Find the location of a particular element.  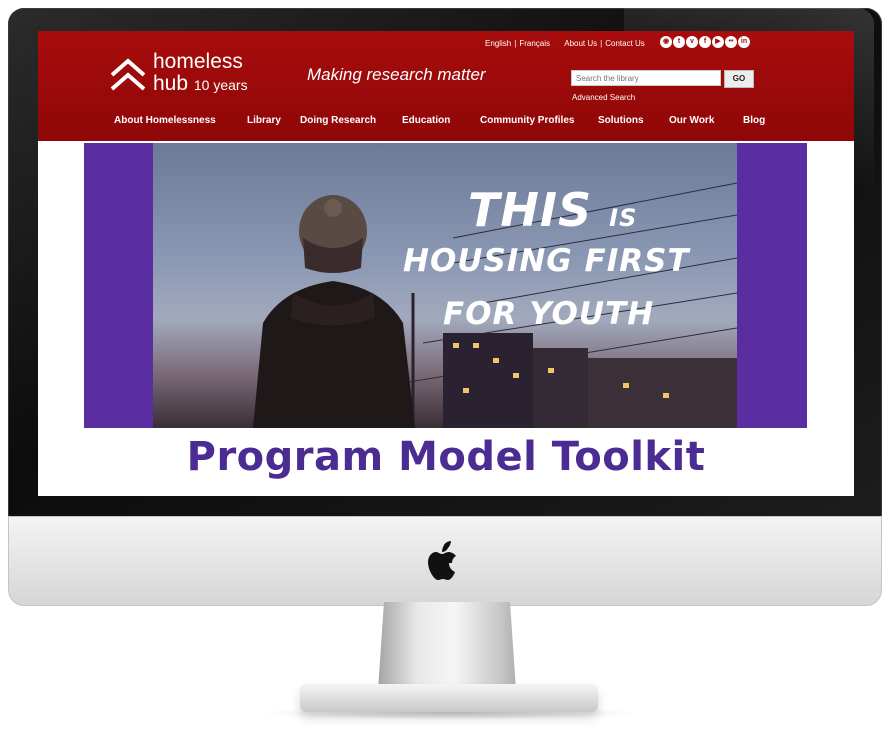

logo-anniversary: 10 years is located at coordinates (220, 85).